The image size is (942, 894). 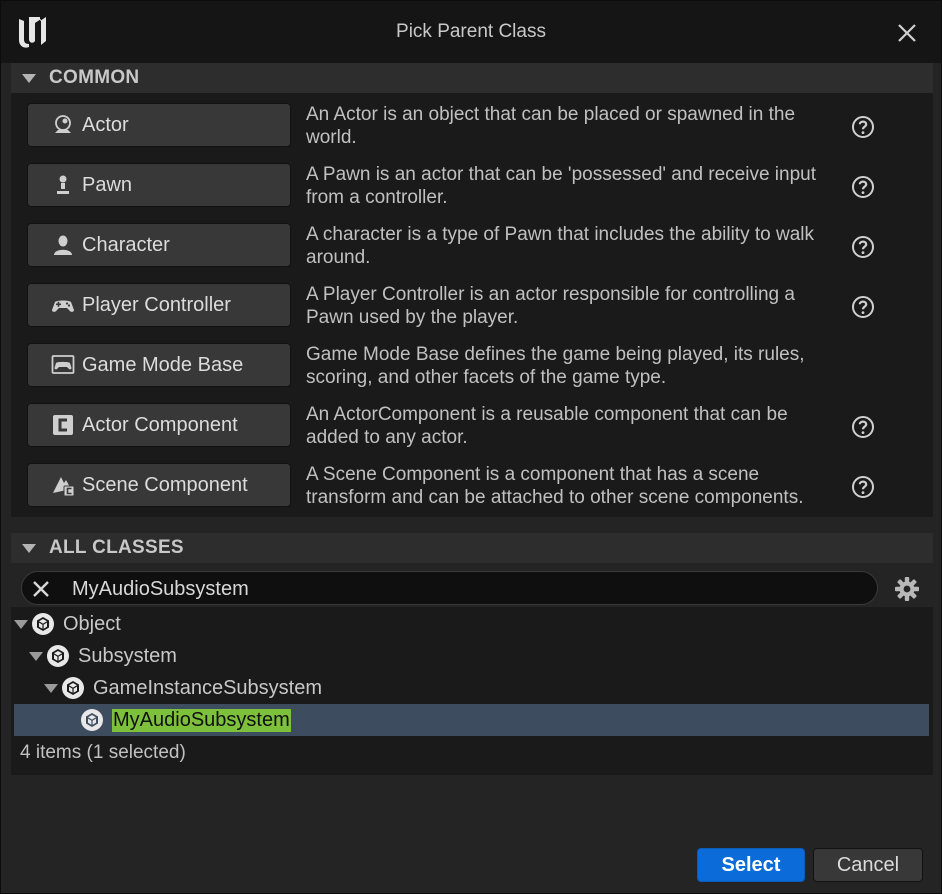 I want to click on game-mode-icon, so click(x=63, y=365).